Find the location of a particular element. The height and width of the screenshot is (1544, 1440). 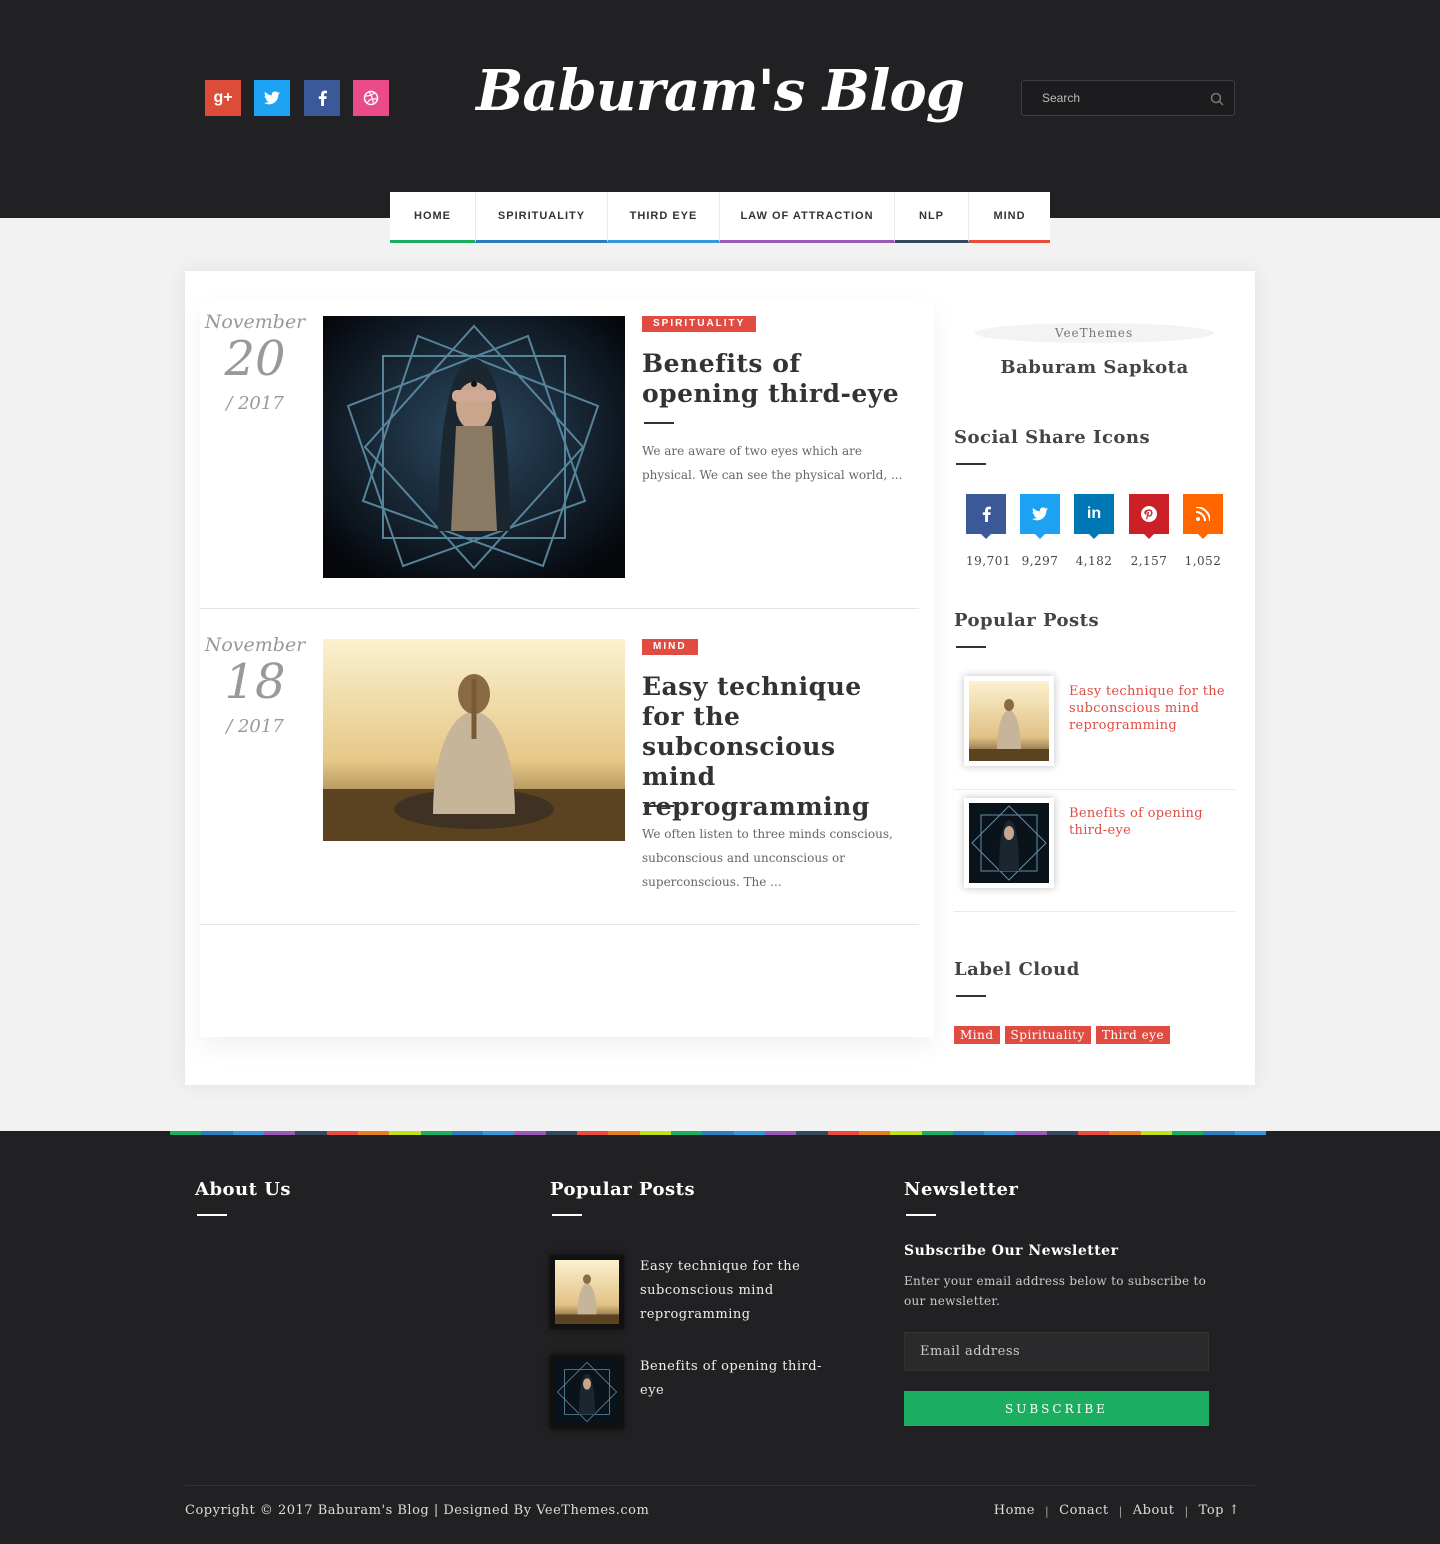

footer-link-home: Home is located at coordinates (1014, 1510).